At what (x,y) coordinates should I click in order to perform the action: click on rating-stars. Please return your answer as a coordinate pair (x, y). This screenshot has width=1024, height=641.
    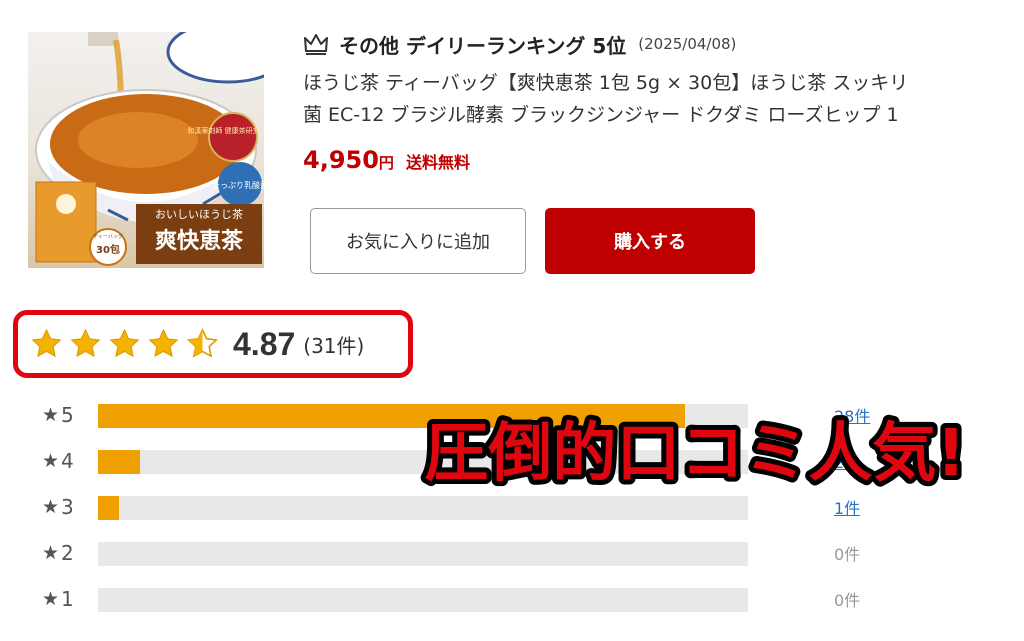
    Looking at the image, I should click on (124, 344).